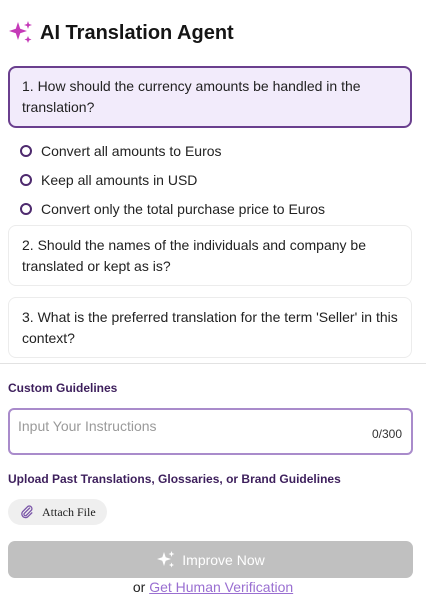 This screenshot has height=609, width=426. I want to click on or-text: or, so click(139, 587).